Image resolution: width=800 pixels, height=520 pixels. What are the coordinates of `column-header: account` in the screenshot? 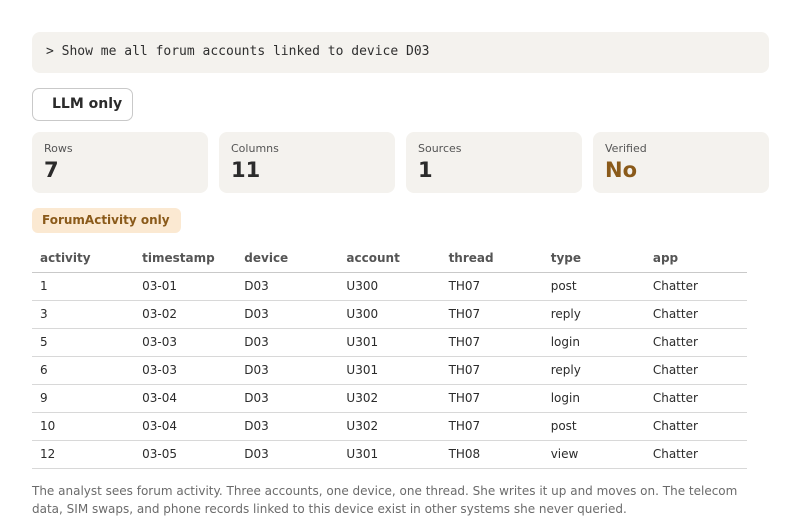 It's located at (389, 259).